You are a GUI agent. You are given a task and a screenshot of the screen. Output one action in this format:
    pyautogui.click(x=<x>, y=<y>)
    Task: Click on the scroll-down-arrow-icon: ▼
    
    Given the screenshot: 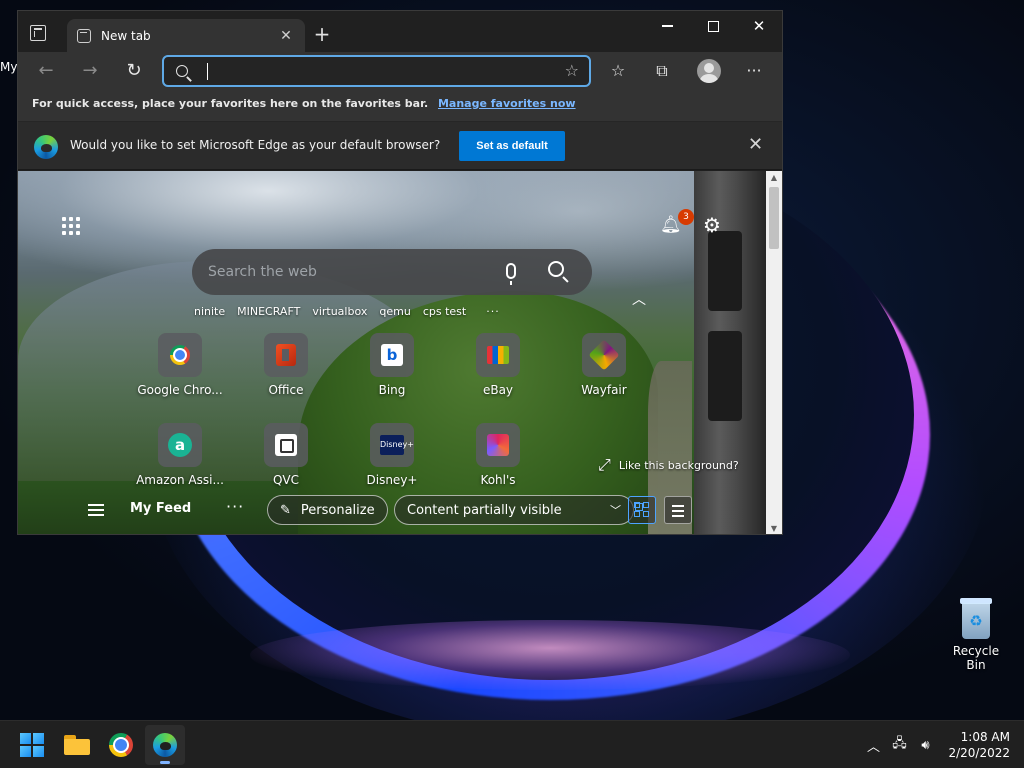 What is the action you would take?
    pyautogui.click(x=774, y=528)
    